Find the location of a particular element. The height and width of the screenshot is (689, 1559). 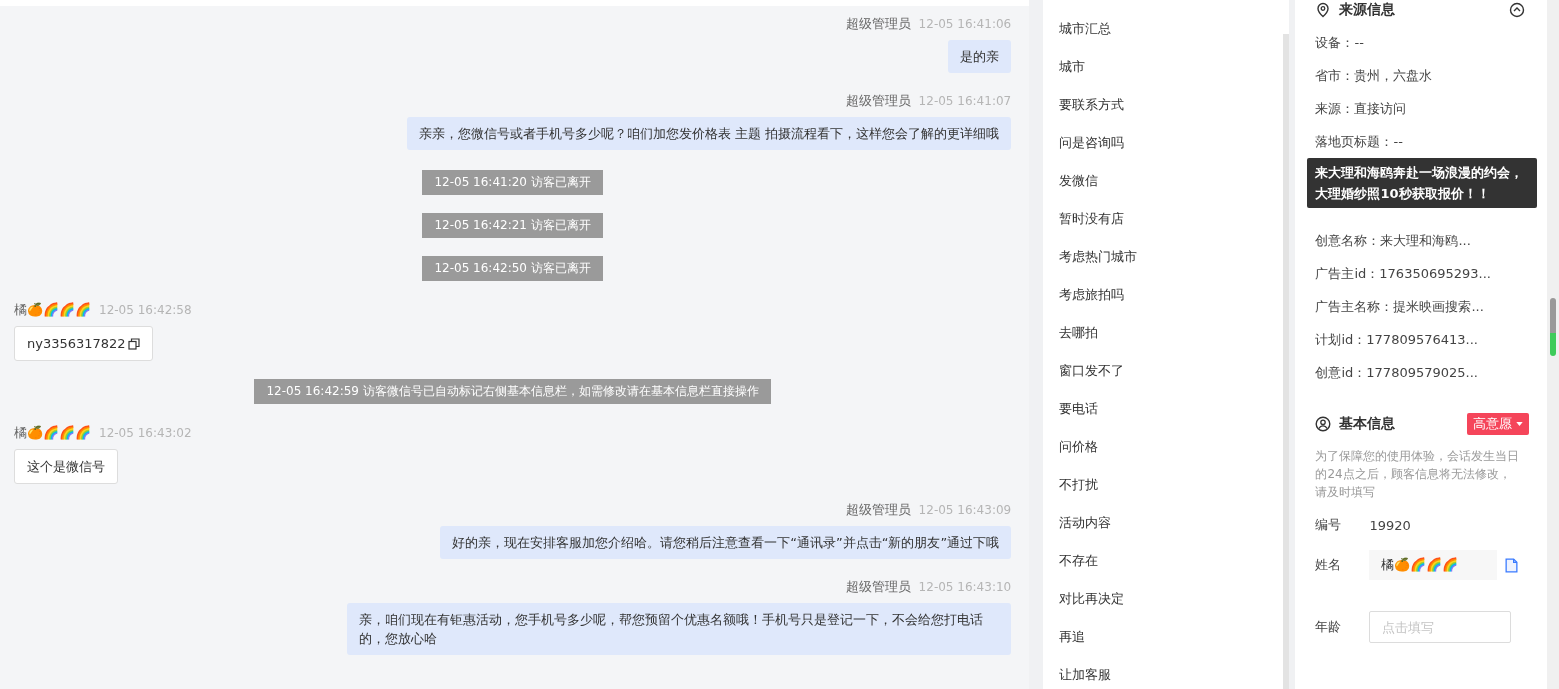

info-row-text: 落地页标题：-- is located at coordinates (1359, 142).